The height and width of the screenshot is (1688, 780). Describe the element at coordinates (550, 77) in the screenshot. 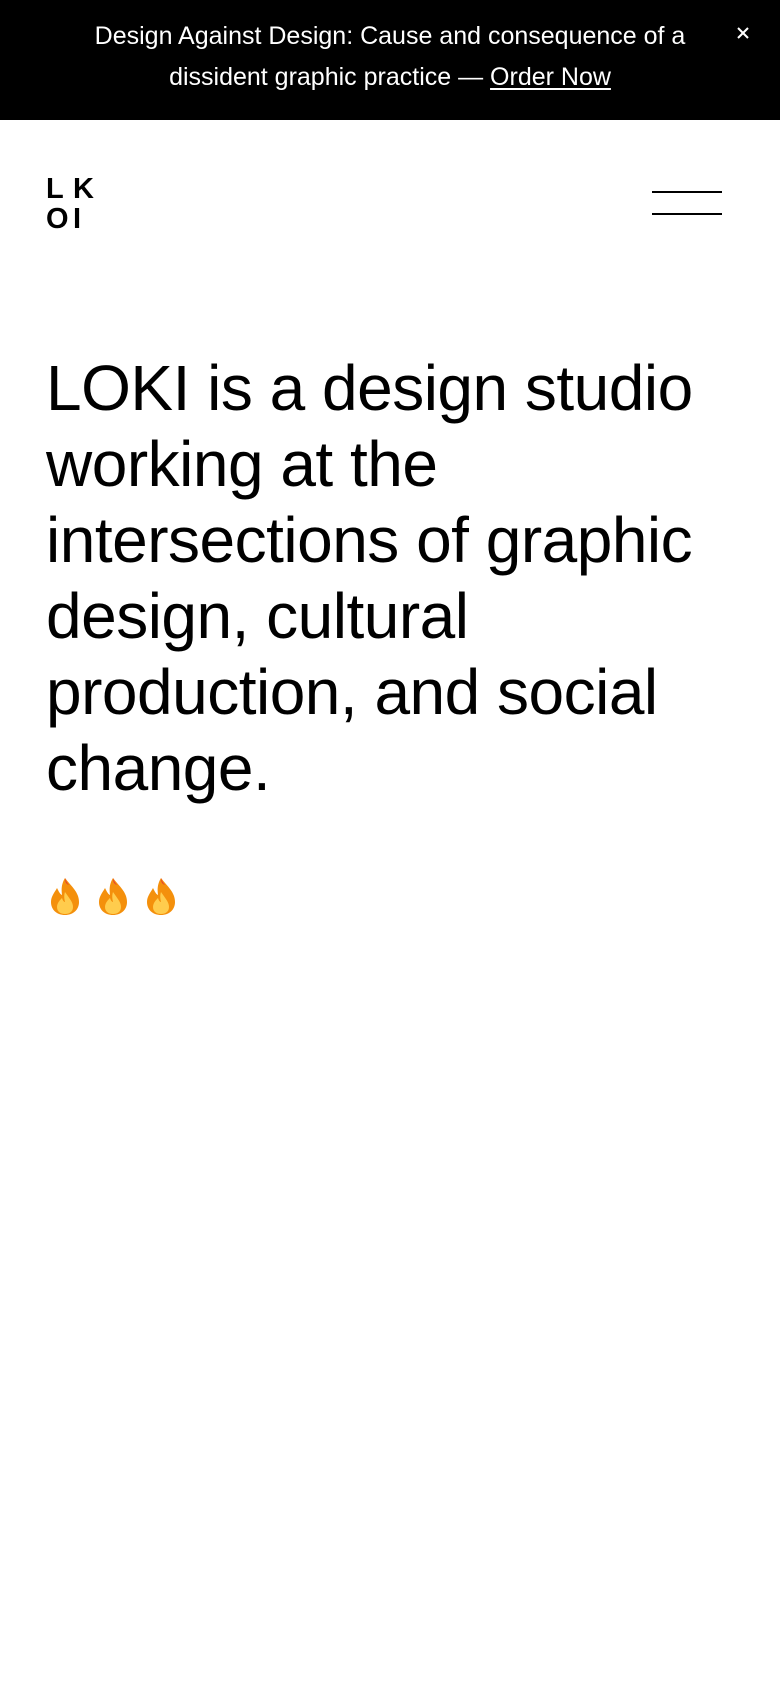

I see `order-now-link: Order Now` at that location.